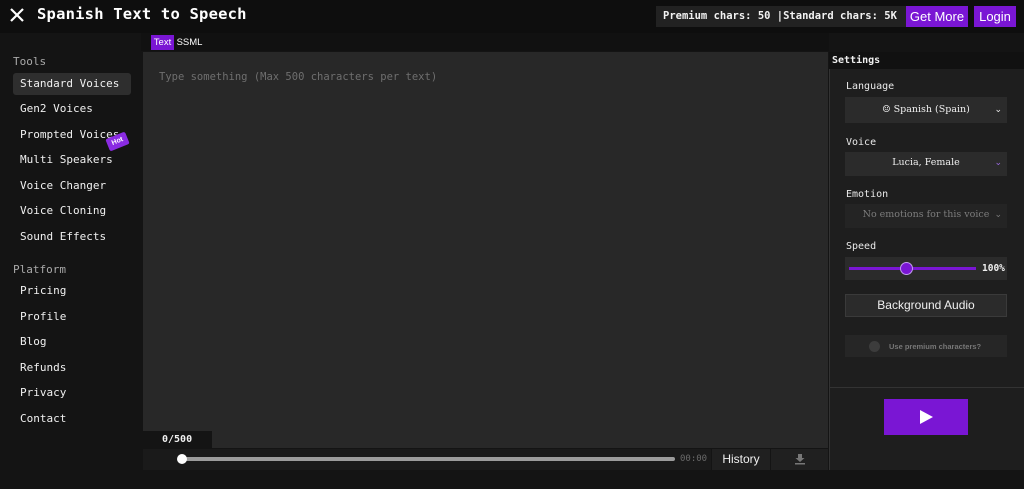 This screenshot has height=489, width=1024. What do you see at coordinates (162, 42) in the screenshot?
I see `tab-text: Text` at bounding box center [162, 42].